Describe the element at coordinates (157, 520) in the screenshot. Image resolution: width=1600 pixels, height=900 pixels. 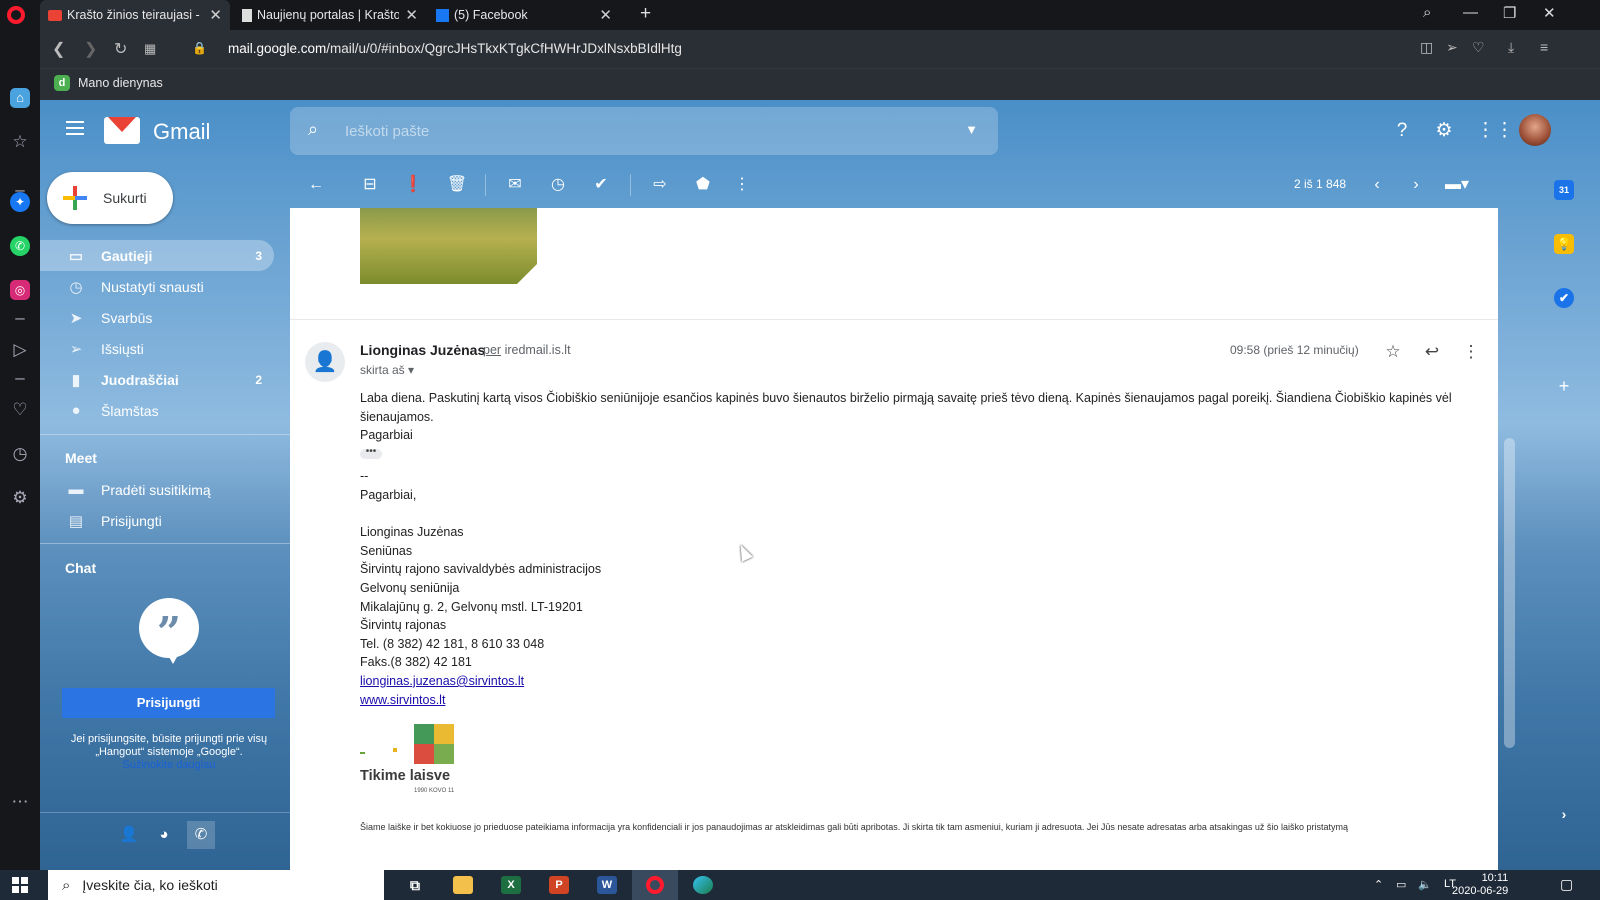
I see `meet-join: ▤ Prisijungti` at that location.